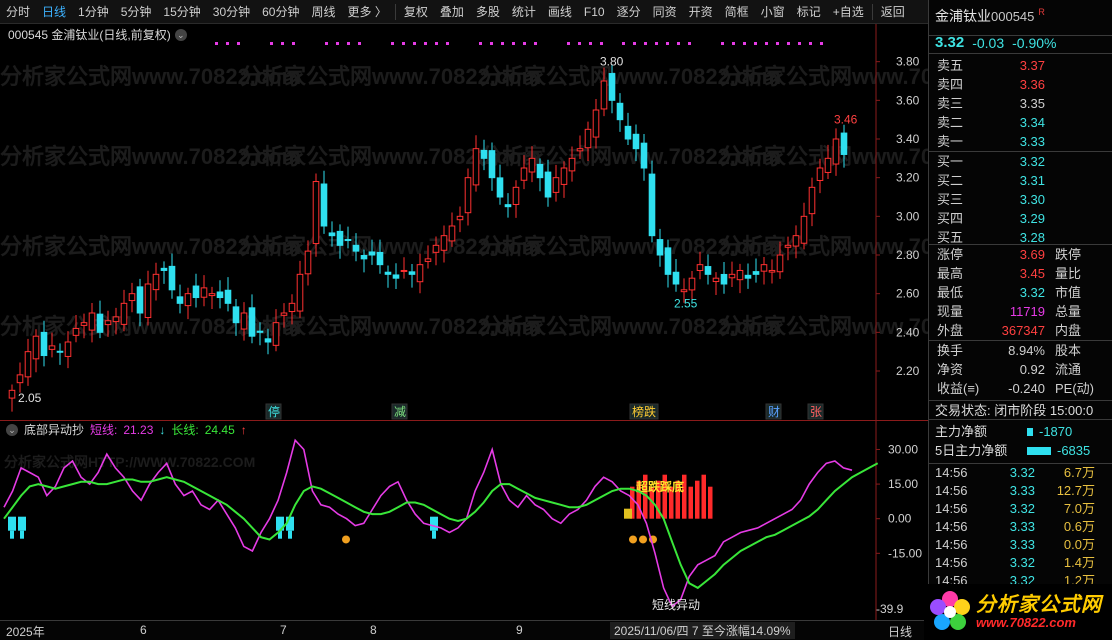 This screenshot has width=1112, height=640. Describe the element at coordinates (323, 12) in the screenshot. I see `toolbar-item: 周线` at that location.